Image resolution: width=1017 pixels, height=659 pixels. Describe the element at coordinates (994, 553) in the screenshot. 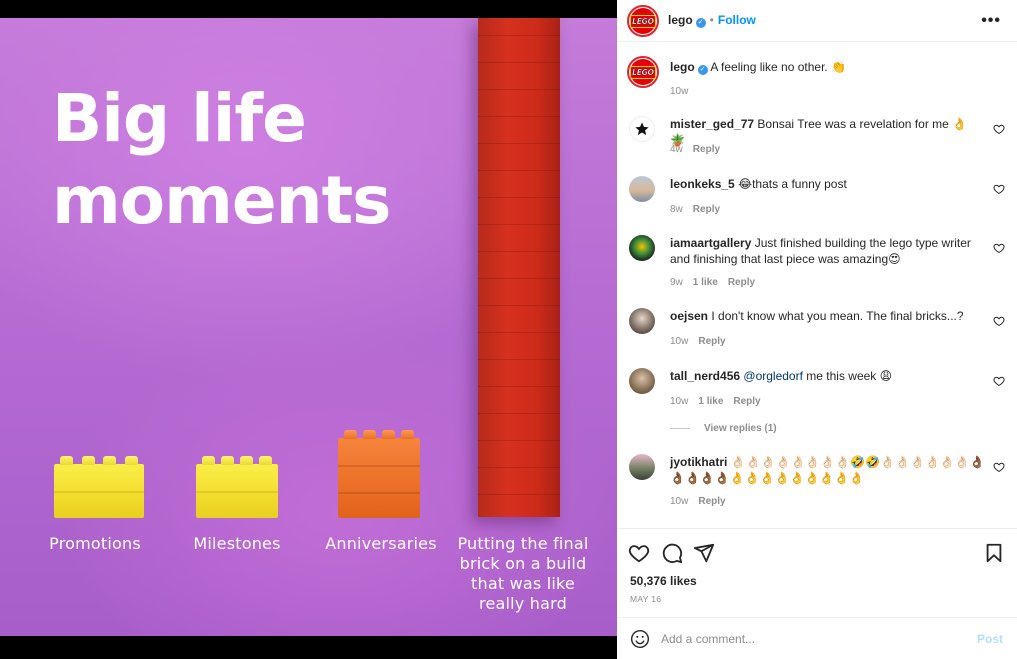

I see `bookmark-icon` at that location.